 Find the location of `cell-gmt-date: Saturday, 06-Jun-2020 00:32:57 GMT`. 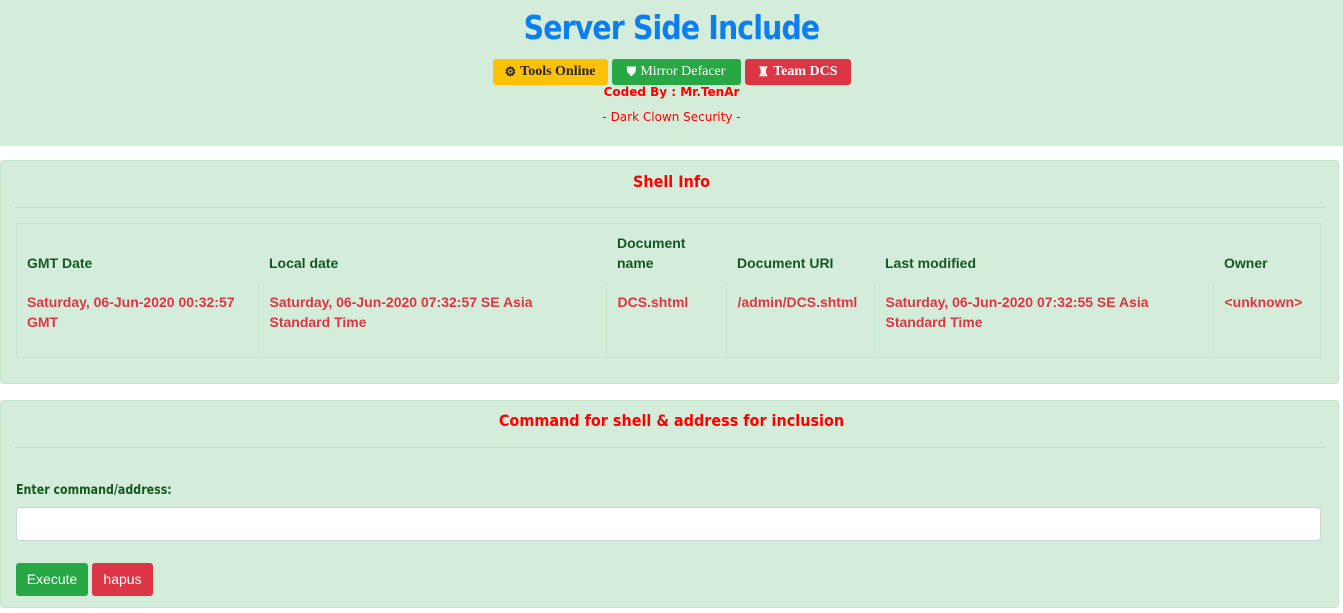

cell-gmt-date: Saturday, 06-Jun-2020 00:32:57 GMT is located at coordinates (131, 312).